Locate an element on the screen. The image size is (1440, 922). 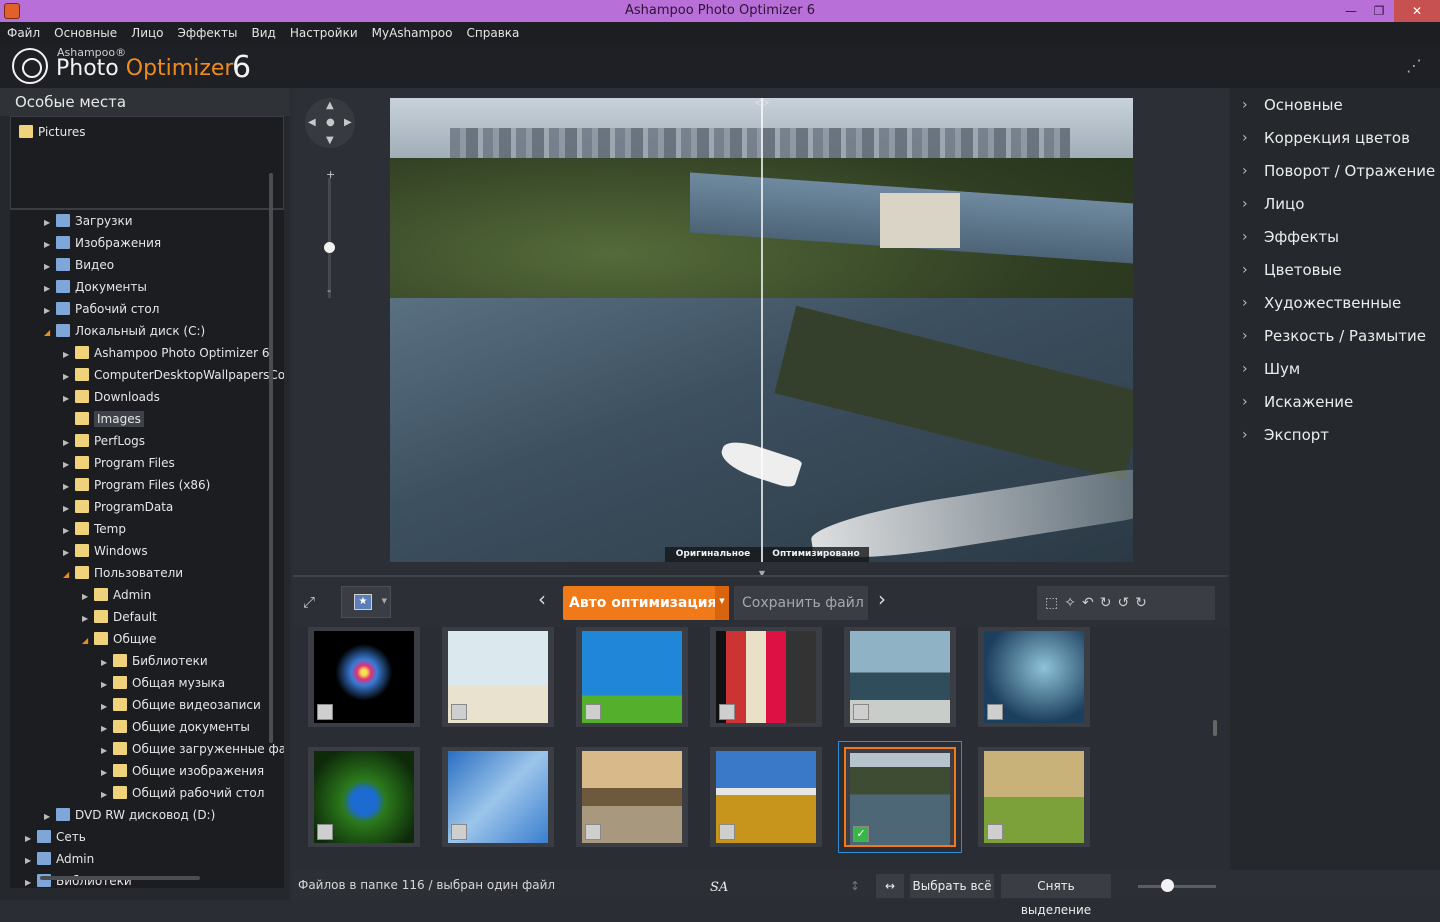
pan-up-icon: ▲ is located at coordinates (330, 105).